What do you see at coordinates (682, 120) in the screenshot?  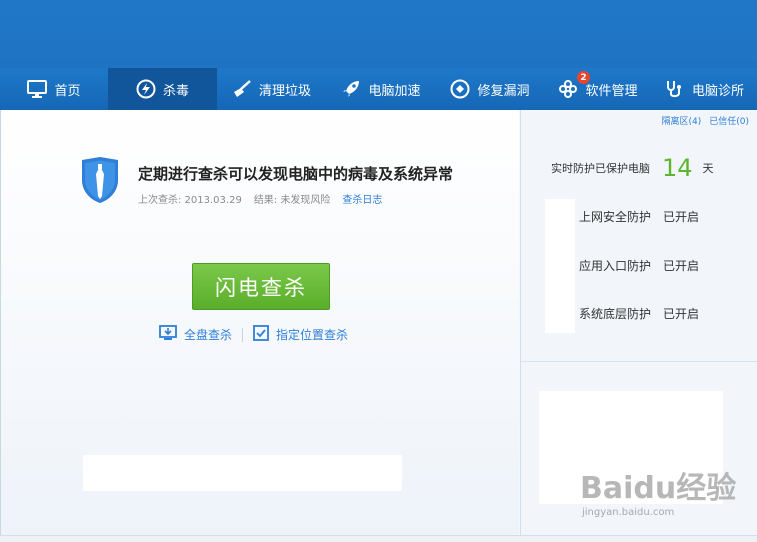 I see `quarantine-link: 隔离区(4)` at bounding box center [682, 120].